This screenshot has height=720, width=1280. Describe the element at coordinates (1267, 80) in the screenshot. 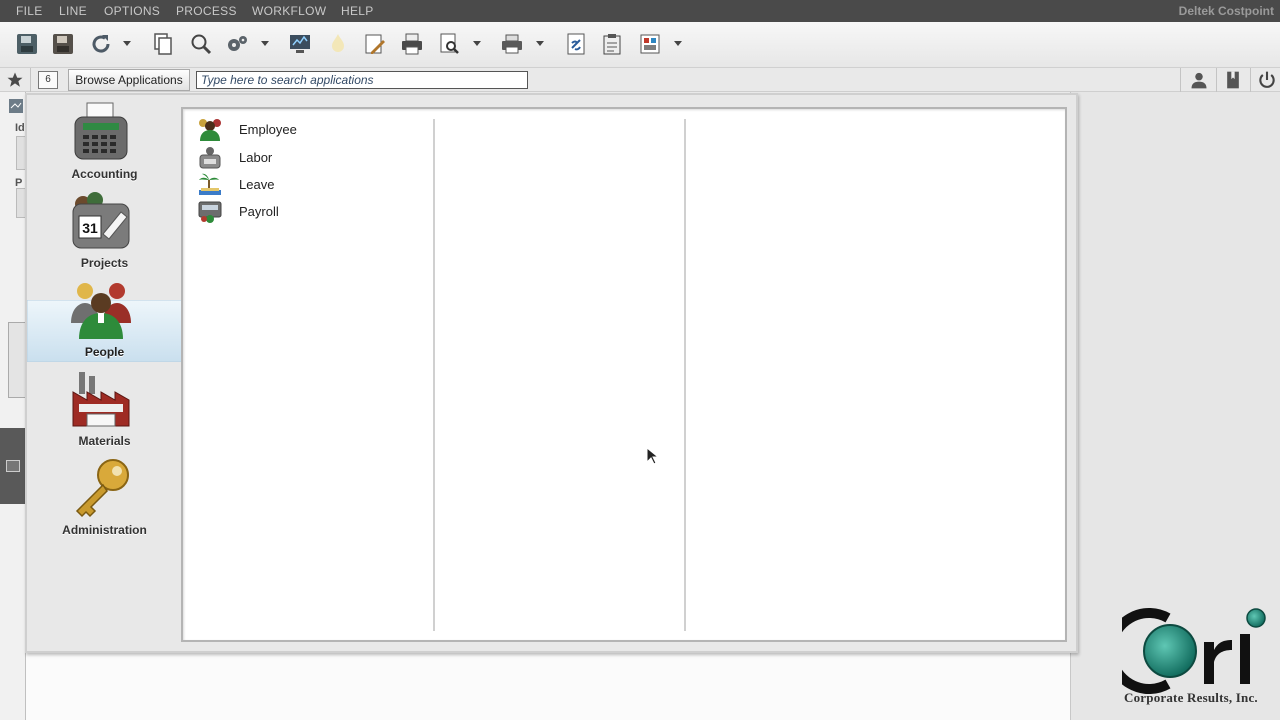

I see `power-icon` at that location.